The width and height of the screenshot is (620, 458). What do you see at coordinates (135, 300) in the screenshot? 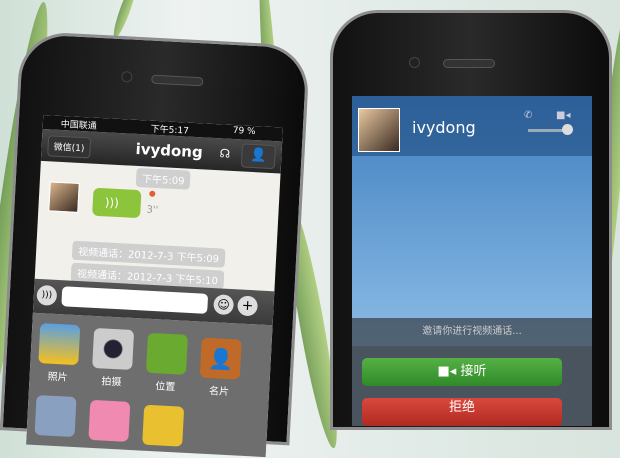
I see `message-input` at bounding box center [135, 300].